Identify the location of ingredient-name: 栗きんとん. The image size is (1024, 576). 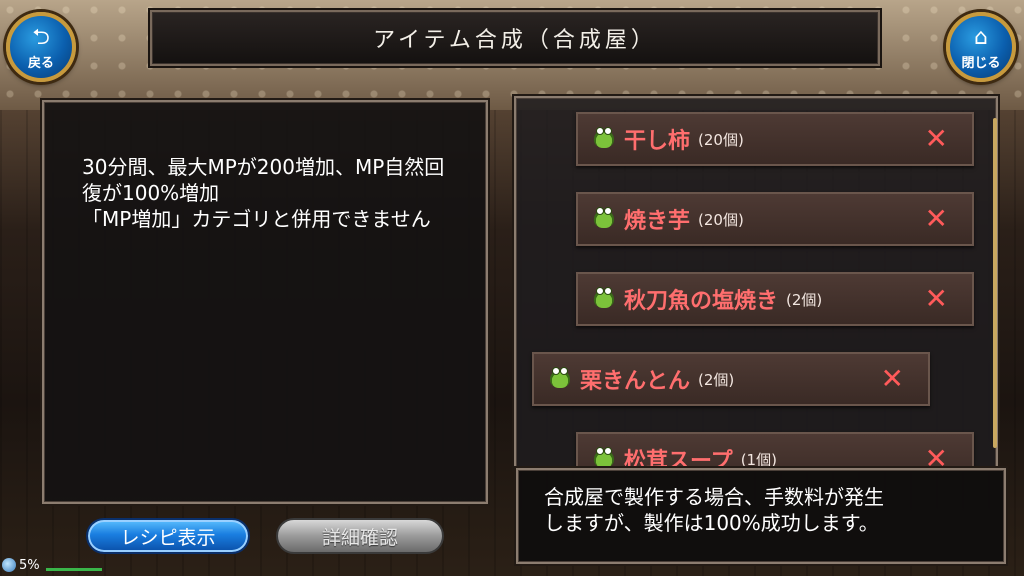
(635, 381).